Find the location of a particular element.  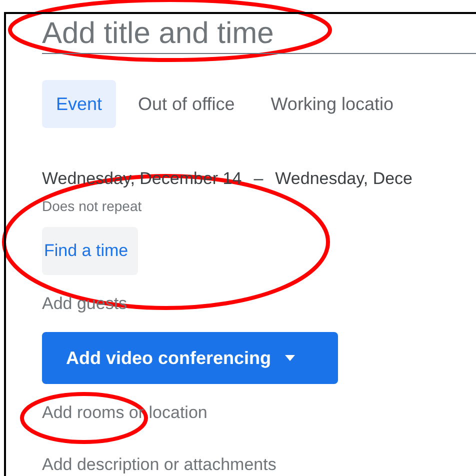

tab: Event is located at coordinates (79, 104).